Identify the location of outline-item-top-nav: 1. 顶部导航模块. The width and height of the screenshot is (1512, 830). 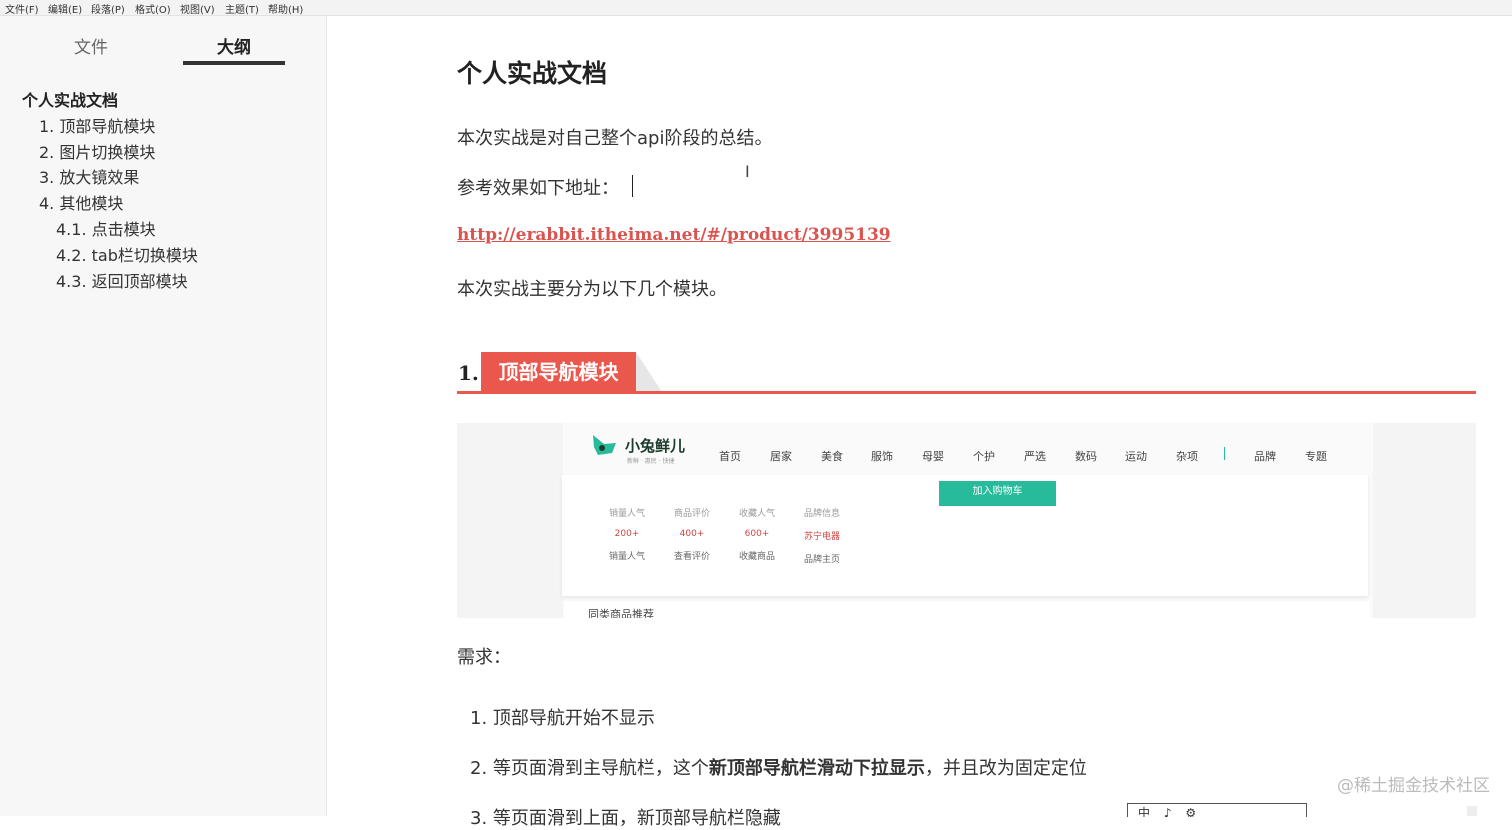
(97, 125).